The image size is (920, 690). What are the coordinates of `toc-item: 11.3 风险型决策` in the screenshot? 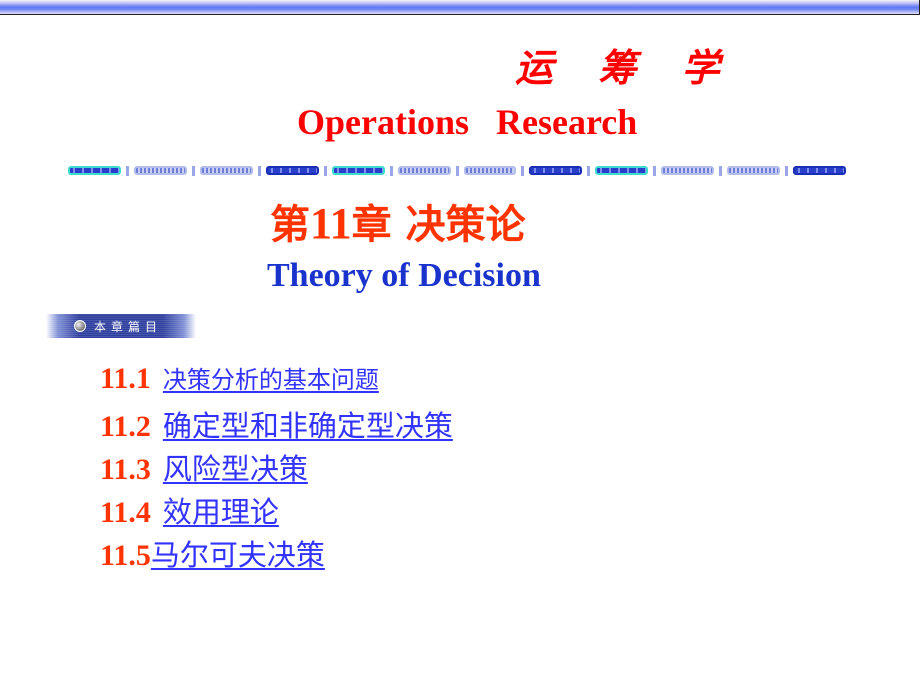 It's located at (276, 467).